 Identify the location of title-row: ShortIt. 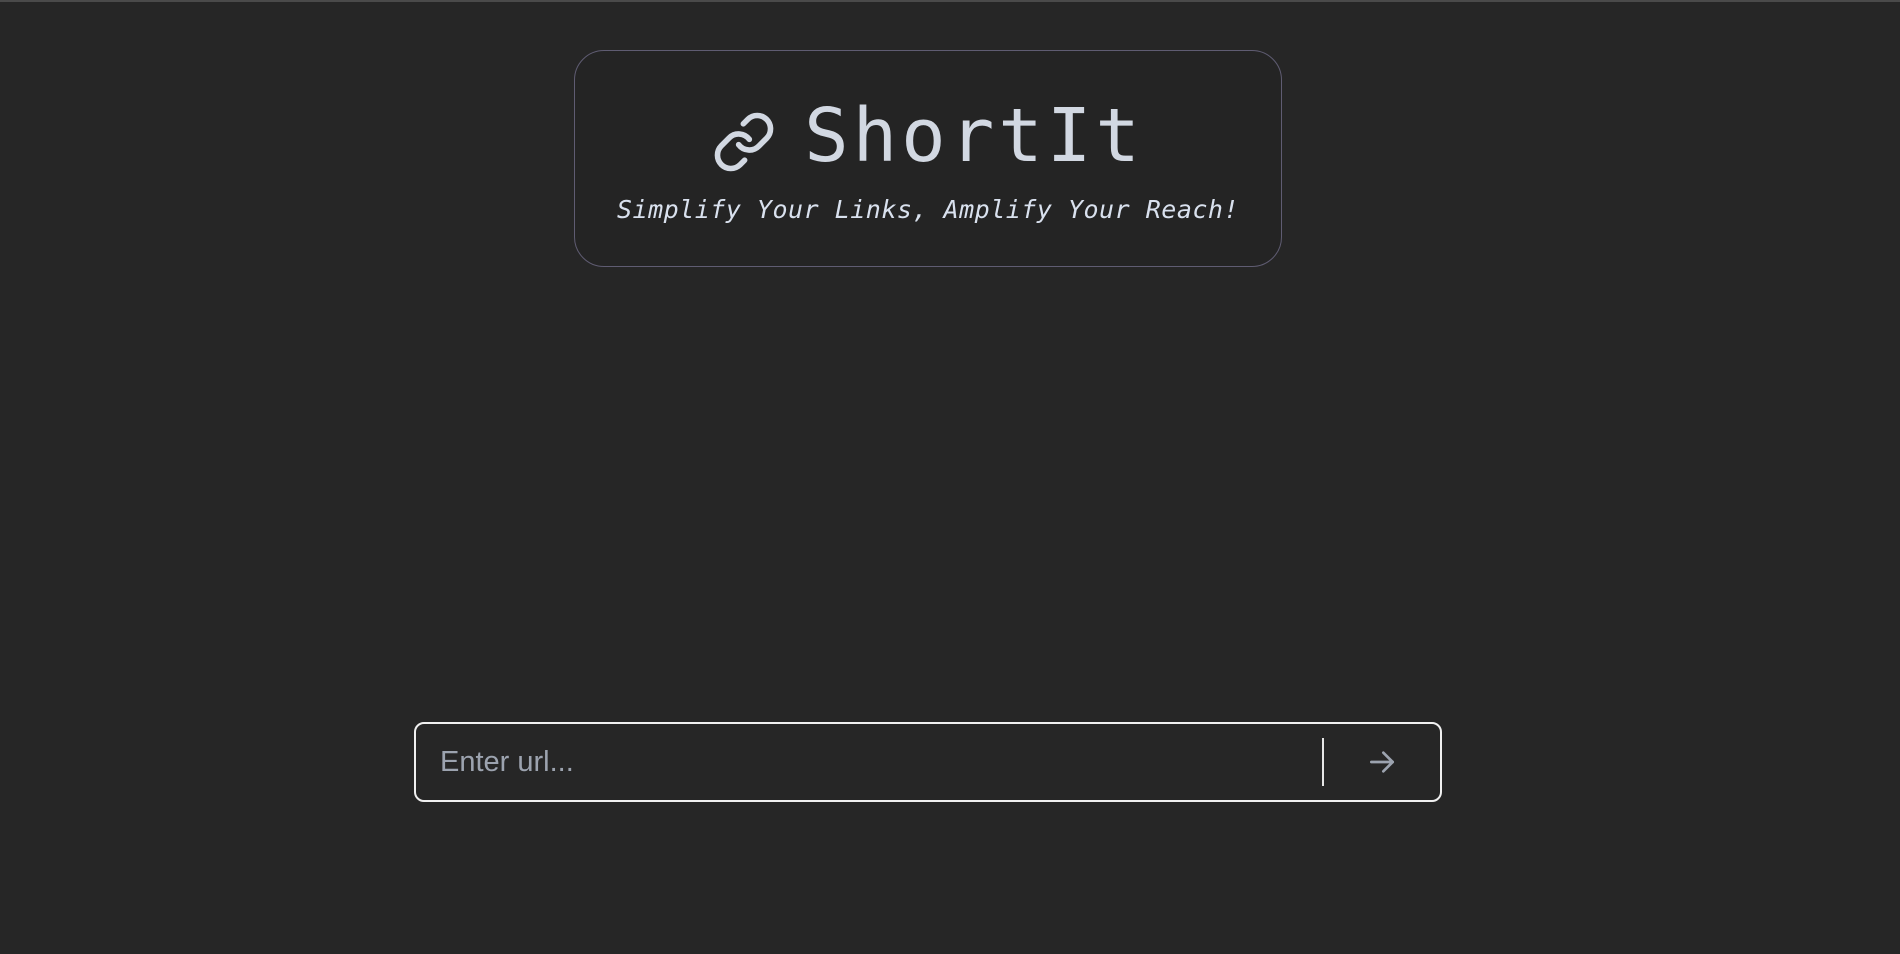
(928, 136).